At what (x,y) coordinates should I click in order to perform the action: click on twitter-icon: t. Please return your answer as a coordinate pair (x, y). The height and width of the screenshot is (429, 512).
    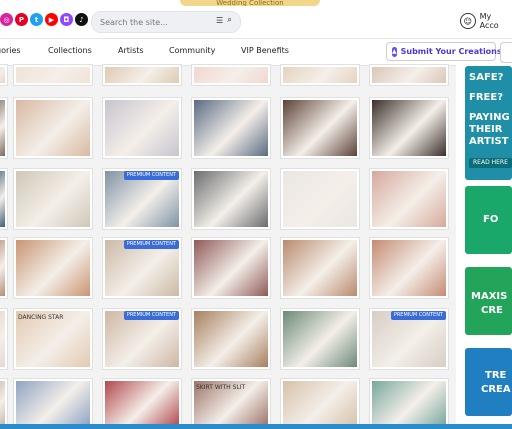
    Looking at the image, I should click on (36, 19).